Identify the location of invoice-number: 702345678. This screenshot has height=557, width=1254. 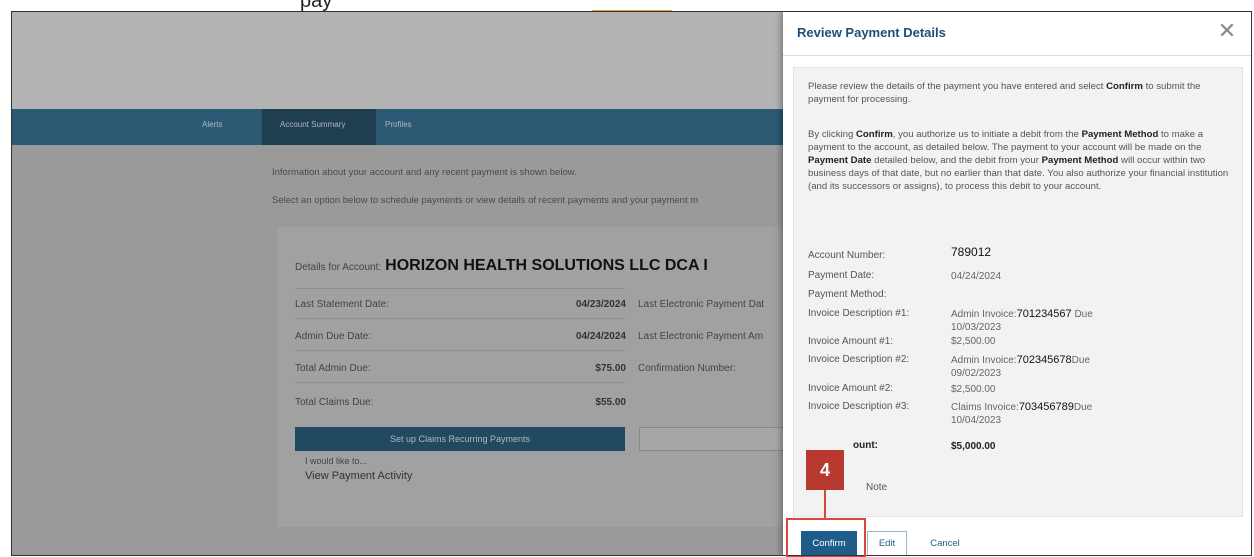
(1044, 360).